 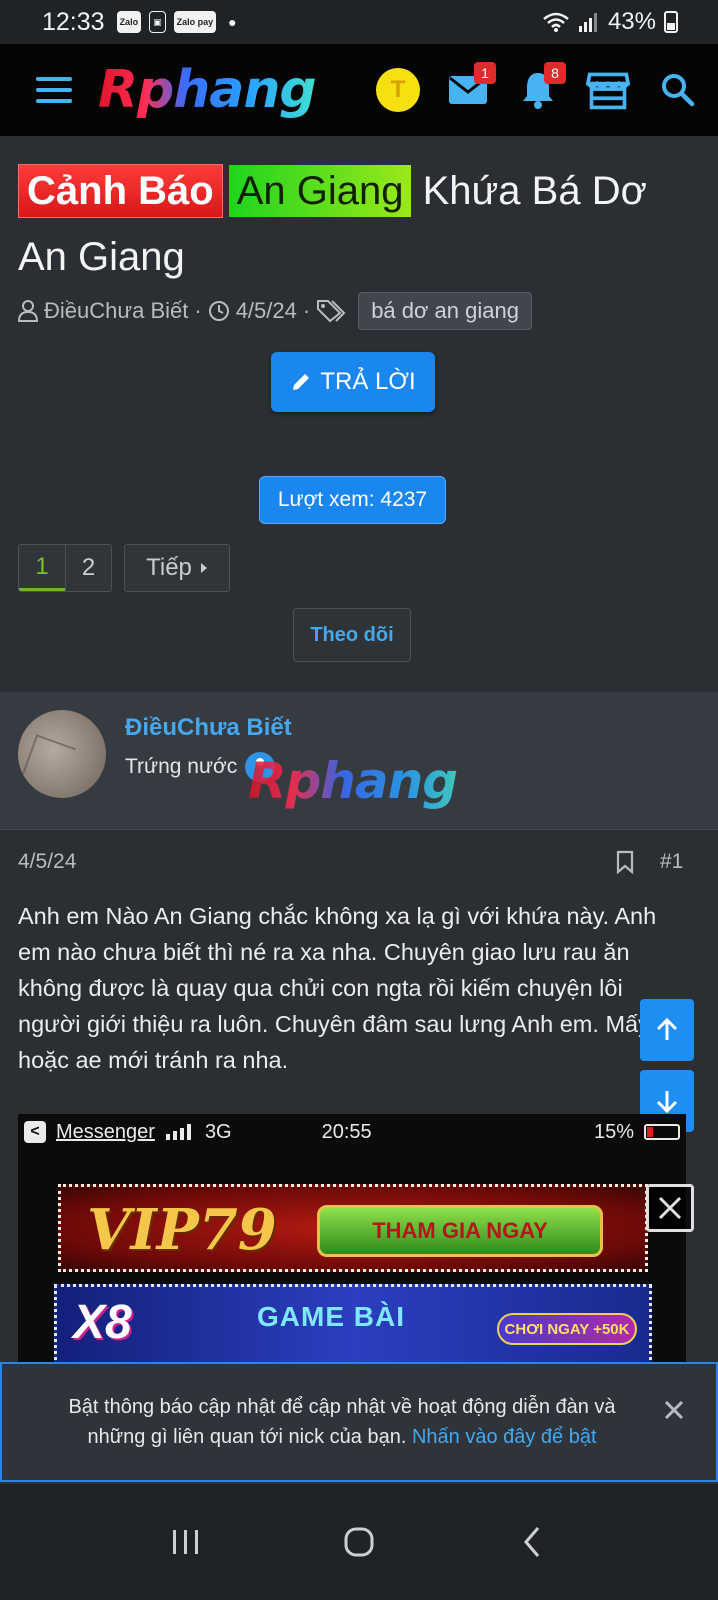 What do you see at coordinates (218, 1131) in the screenshot?
I see `embedded-network: 3G` at bounding box center [218, 1131].